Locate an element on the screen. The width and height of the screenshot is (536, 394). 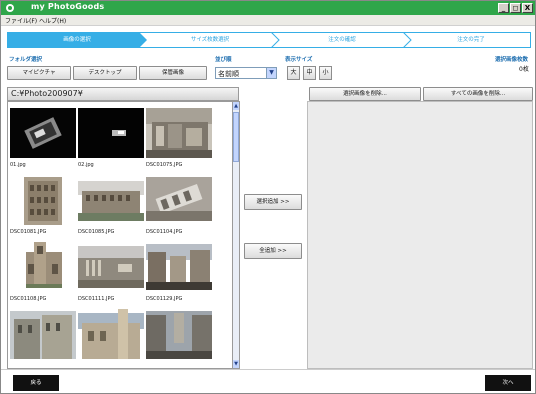
sort-order-value: 名前順 is located at coordinates (228, 74).